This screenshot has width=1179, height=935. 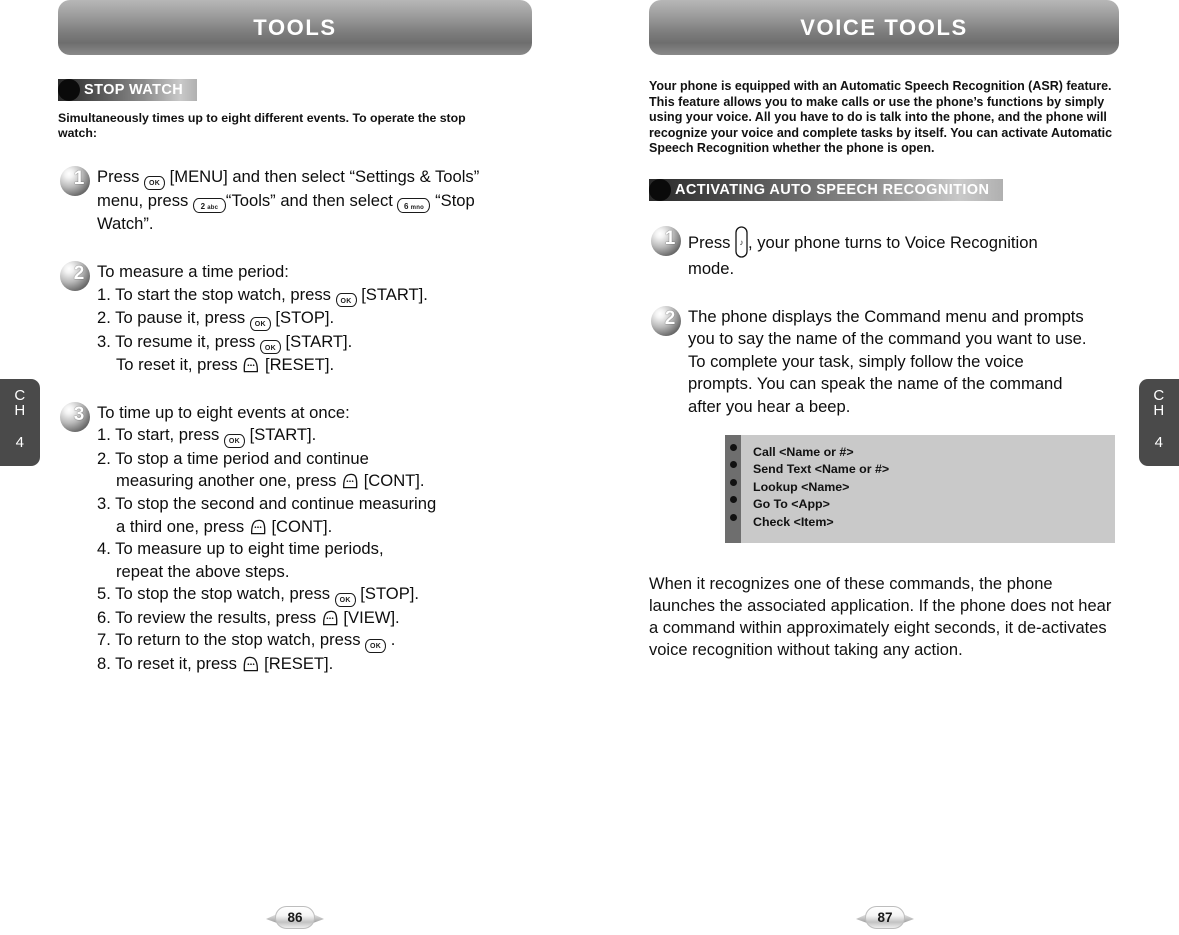 I want to click on chapter-tab-left-c: C, so click(x=20, y=395).